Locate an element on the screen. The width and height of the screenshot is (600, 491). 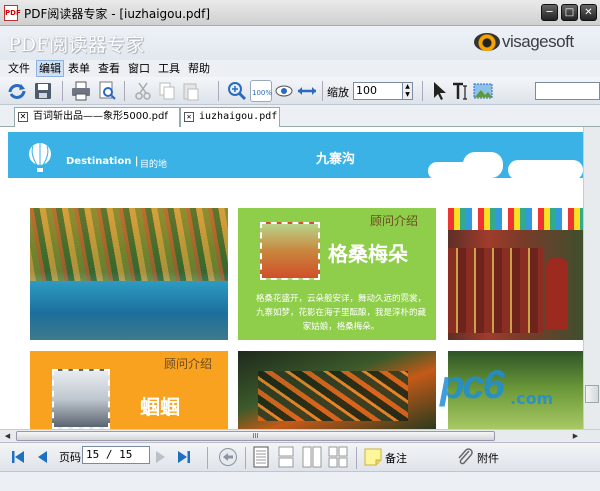
continuous-facing-view-icon is located at coordinates (338, 457).